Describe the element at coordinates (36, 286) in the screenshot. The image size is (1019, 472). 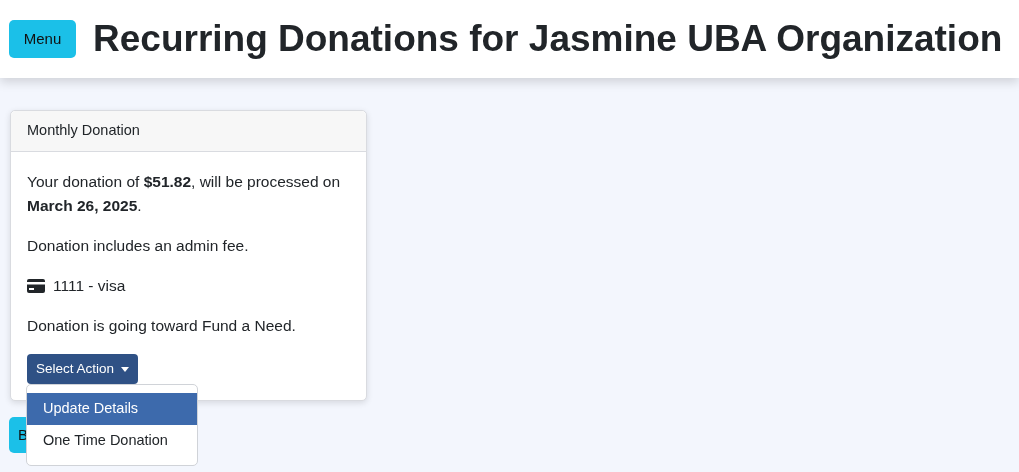
I see `credit-card-icon` at that location.